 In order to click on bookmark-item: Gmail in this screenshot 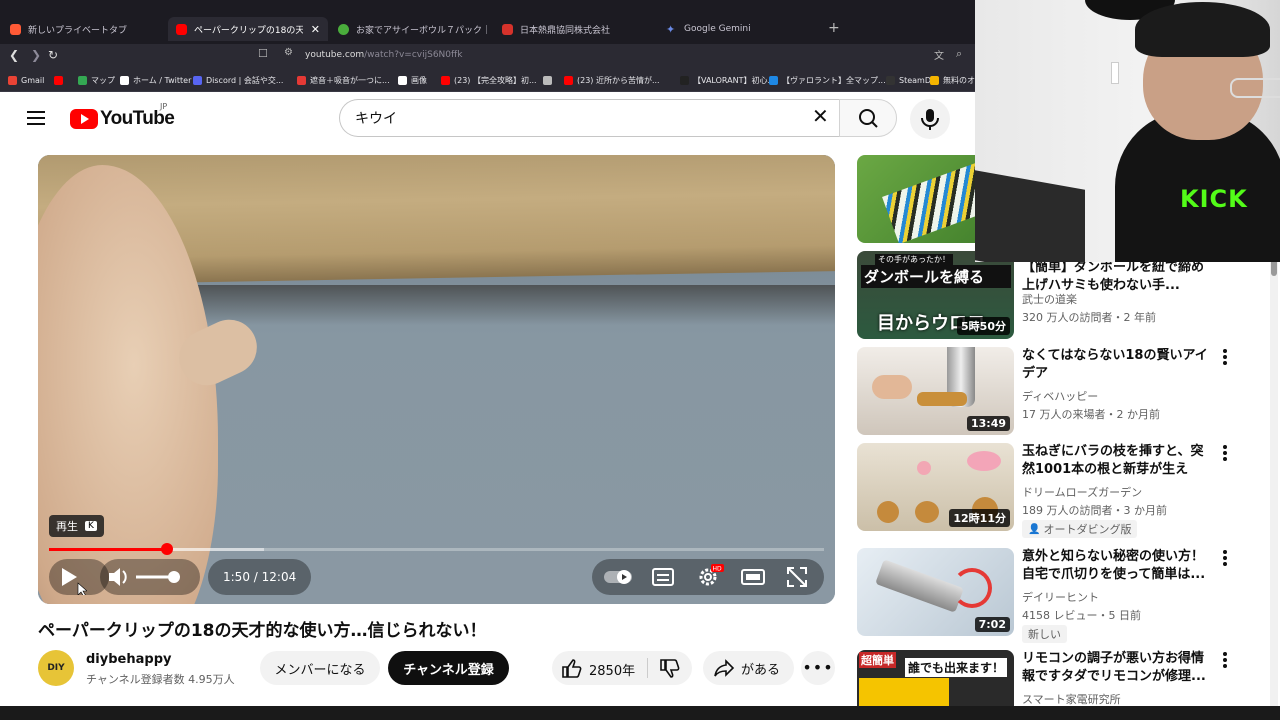, I will do `click(26, 80)`.